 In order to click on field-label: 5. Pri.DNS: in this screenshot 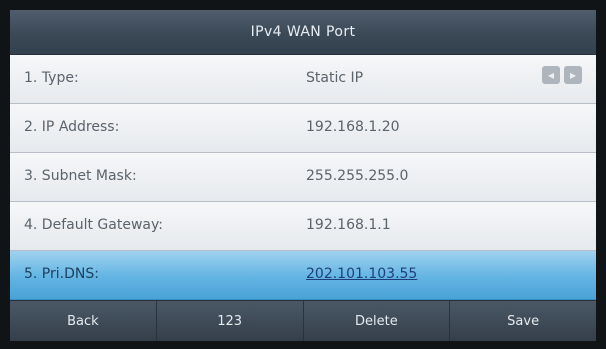, I will do `click(61, 274)`.